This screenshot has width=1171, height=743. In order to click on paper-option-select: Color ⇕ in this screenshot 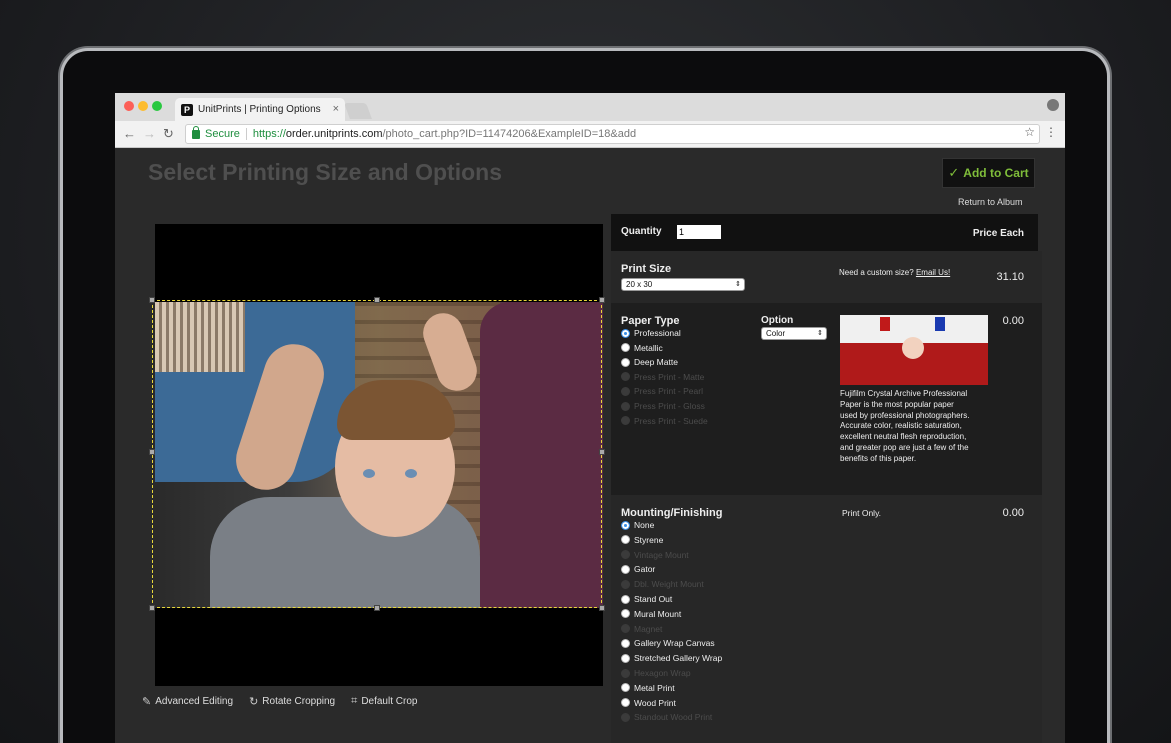, I will do `click(794, 333)`.